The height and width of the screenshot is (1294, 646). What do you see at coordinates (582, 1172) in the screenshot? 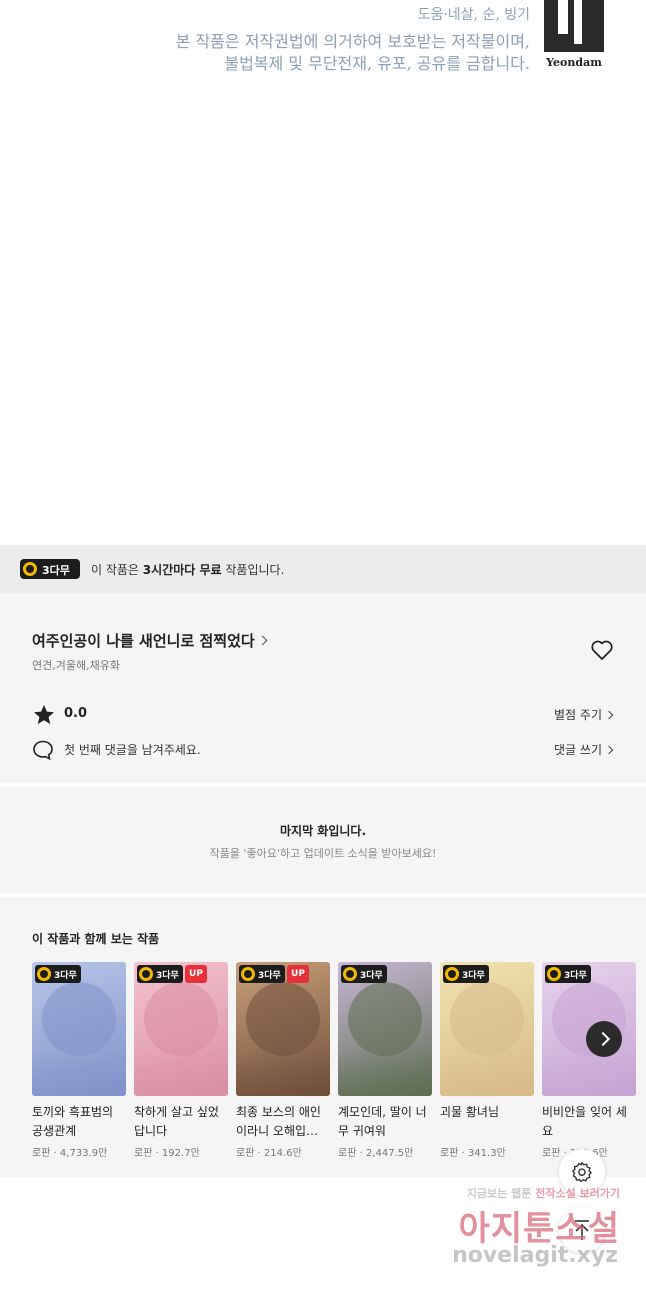
I see `gear-icon` at bounding box center [582, 1172].